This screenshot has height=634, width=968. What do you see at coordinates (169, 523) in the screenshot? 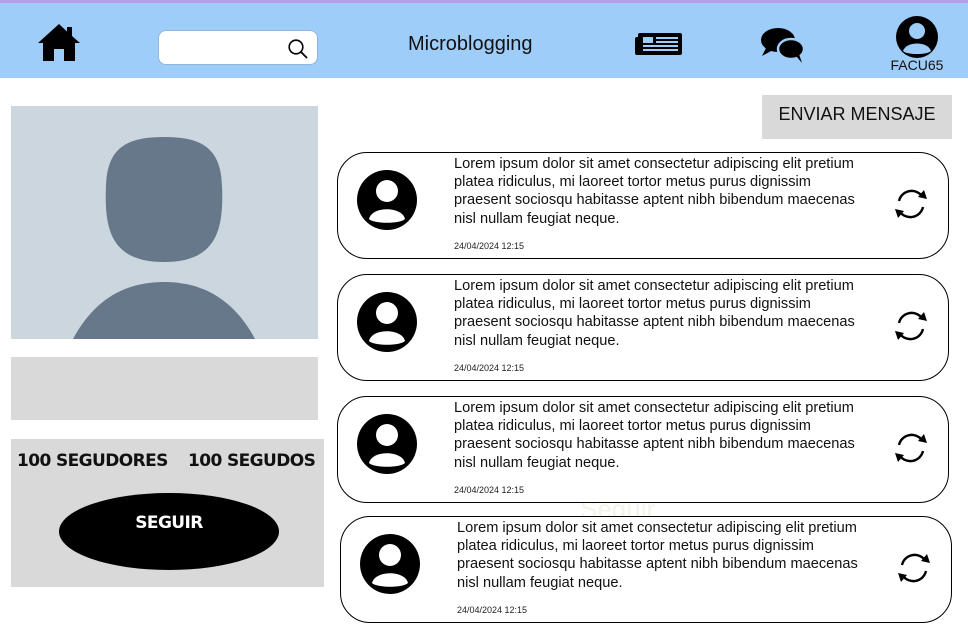
I see `follow-button-label: SEGUIR` at bounding box center [169, 523].